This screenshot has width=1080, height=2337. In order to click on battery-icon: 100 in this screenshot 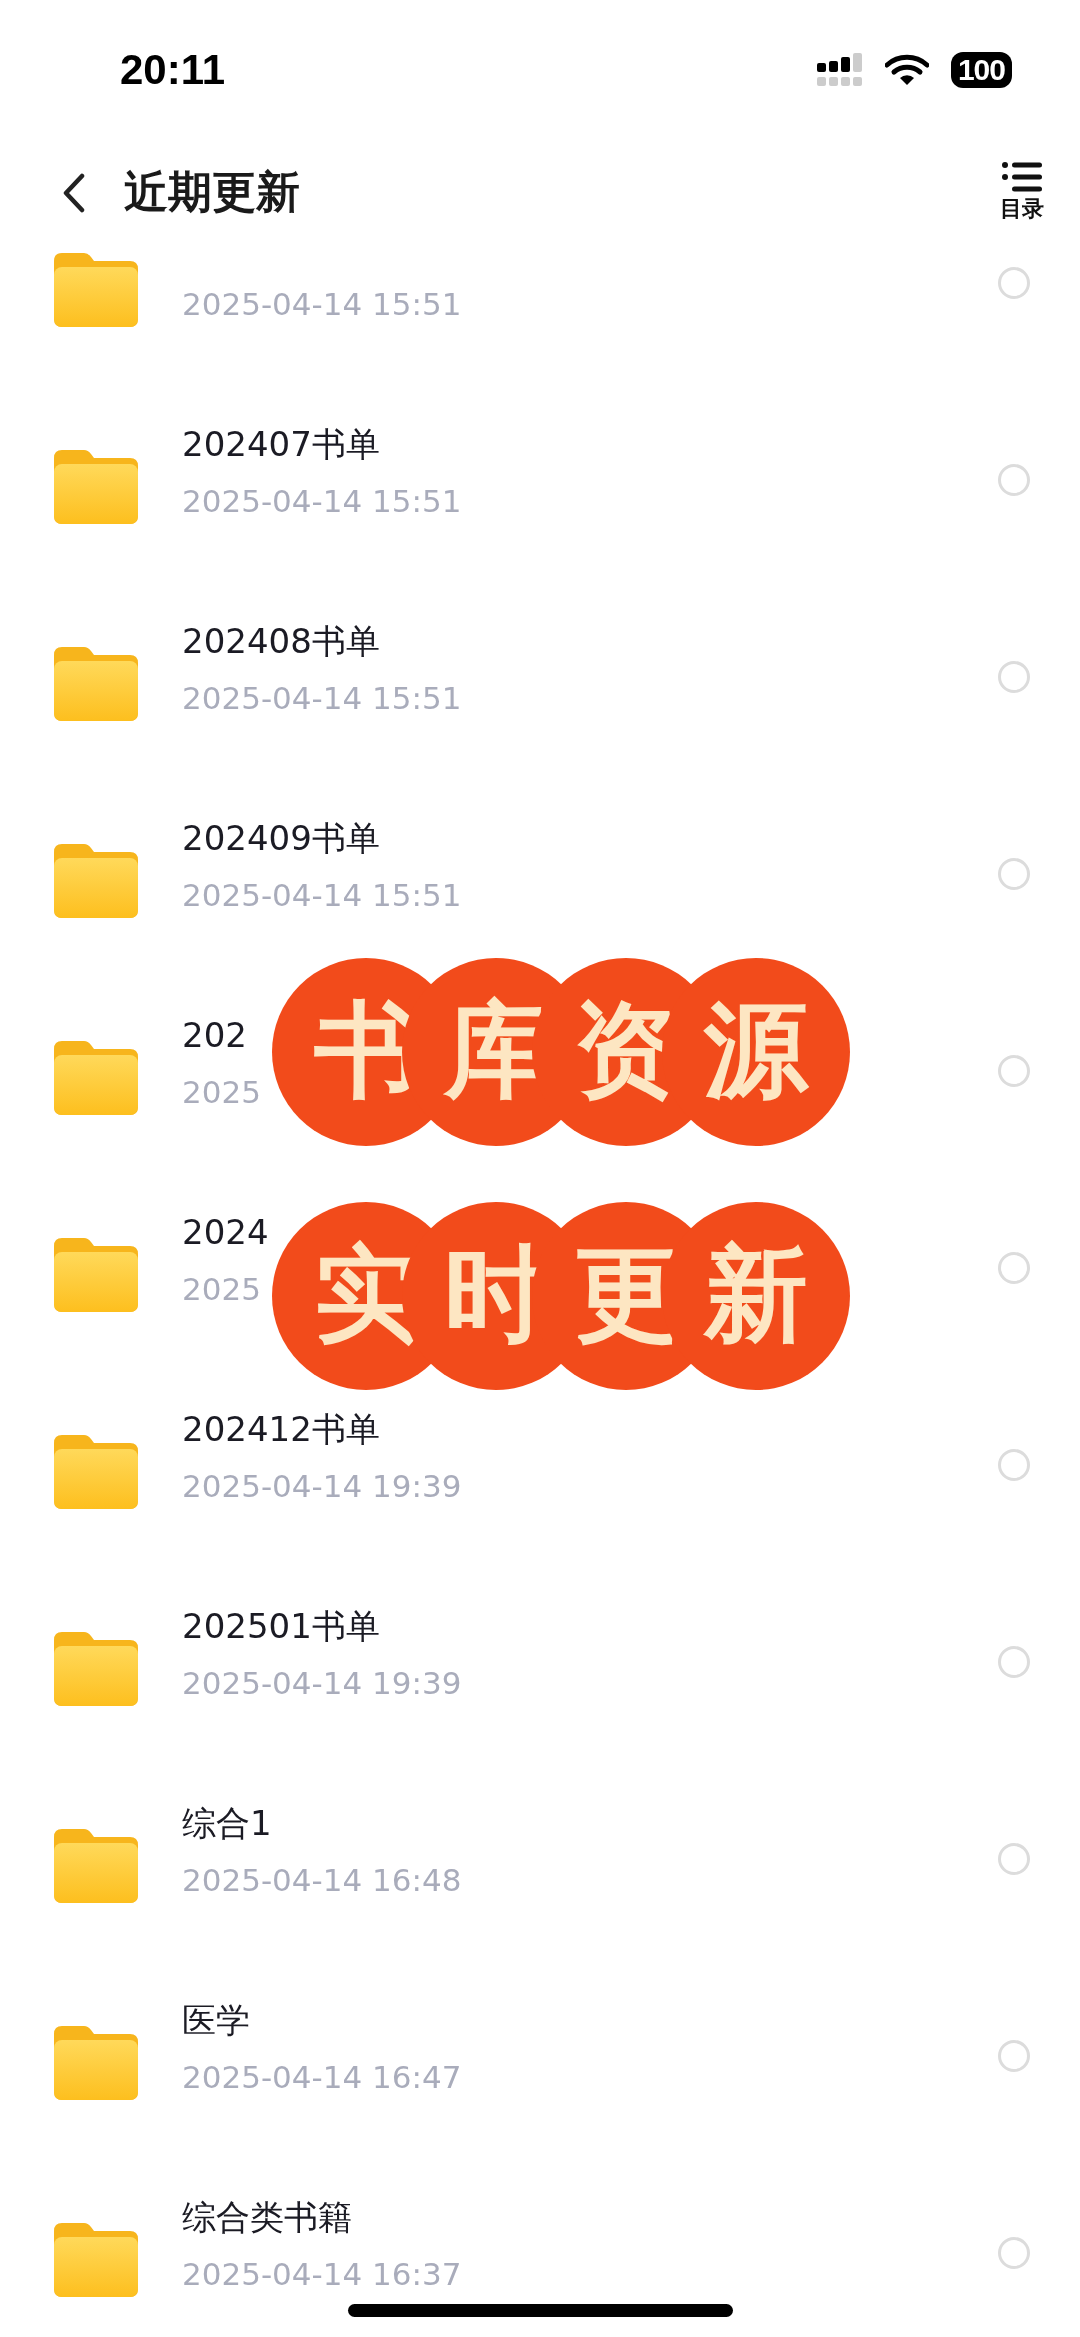, I will do `click(981, 70)`.